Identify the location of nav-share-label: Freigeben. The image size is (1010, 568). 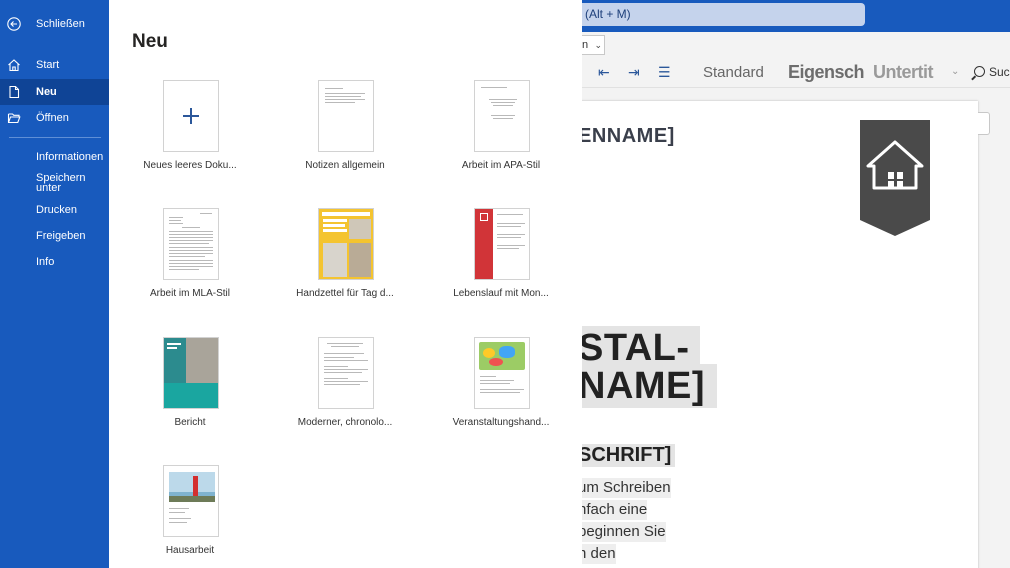
(61, 236).